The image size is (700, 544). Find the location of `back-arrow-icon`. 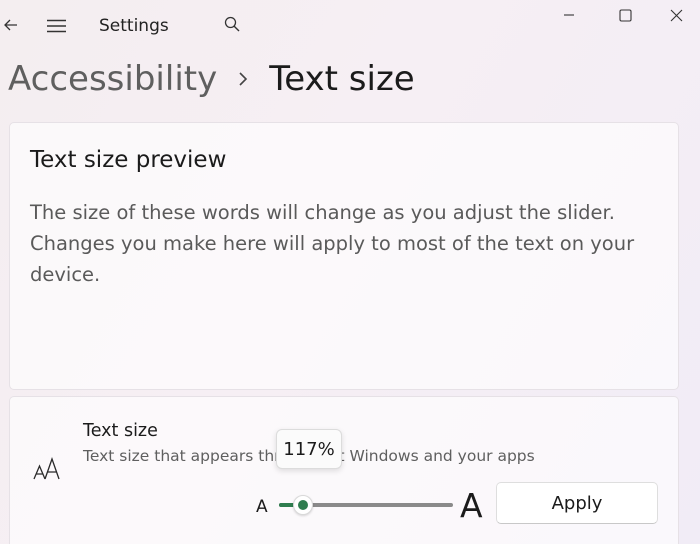

back-arrow-icon is located at coordinates (10, 25).